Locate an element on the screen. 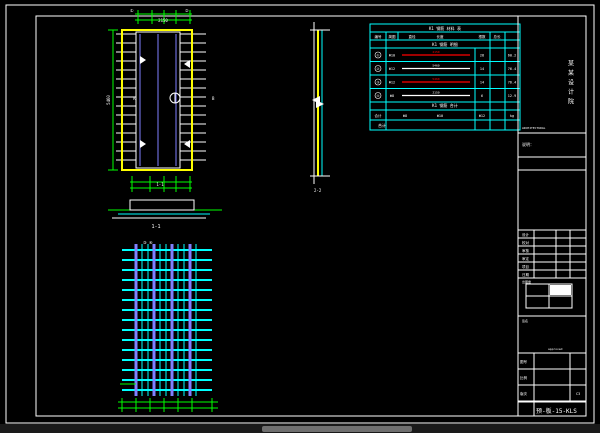 This screenshot has height=433, width=600. info-label: 审定 is located at coordinates (526, 258).